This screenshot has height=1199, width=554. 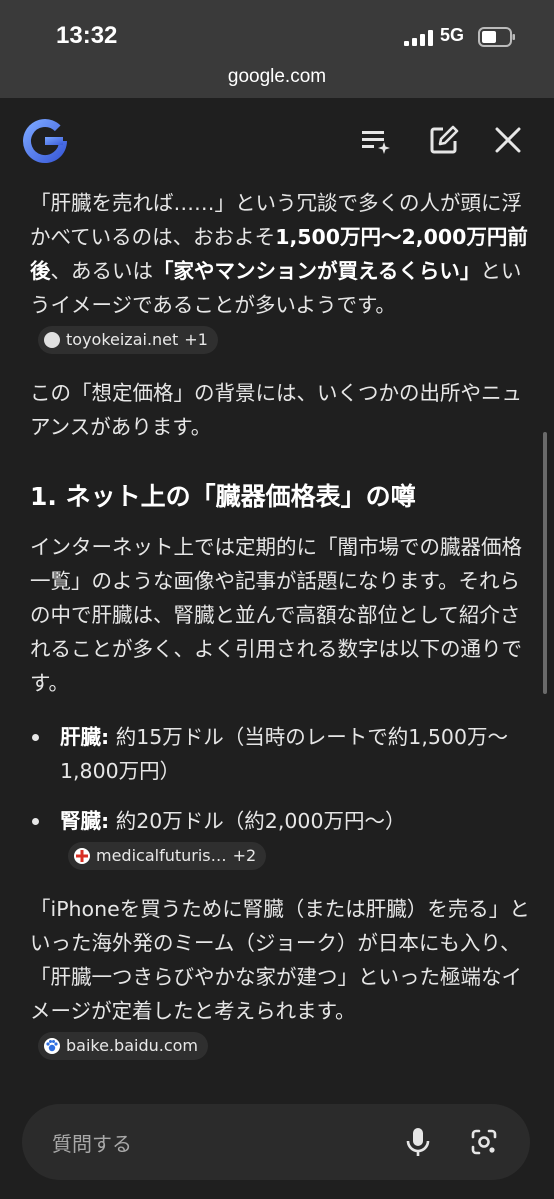 What do you see at coordinates (102, 271) in the screenshot?
I see `text-span: 、あるいは` at bounding box center [102, 271].